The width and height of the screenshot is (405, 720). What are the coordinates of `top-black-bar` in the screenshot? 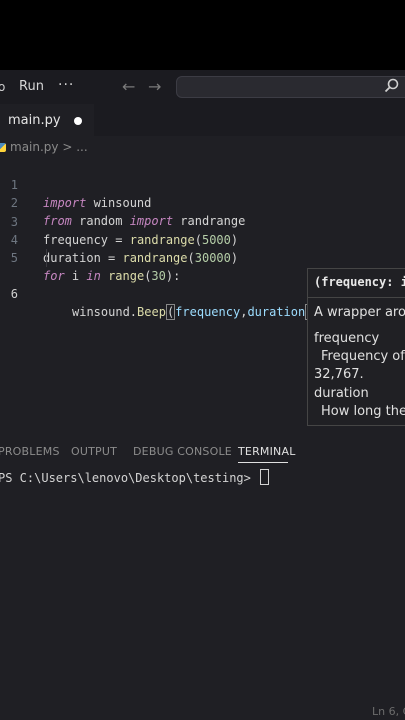 It's located at (202, 35).